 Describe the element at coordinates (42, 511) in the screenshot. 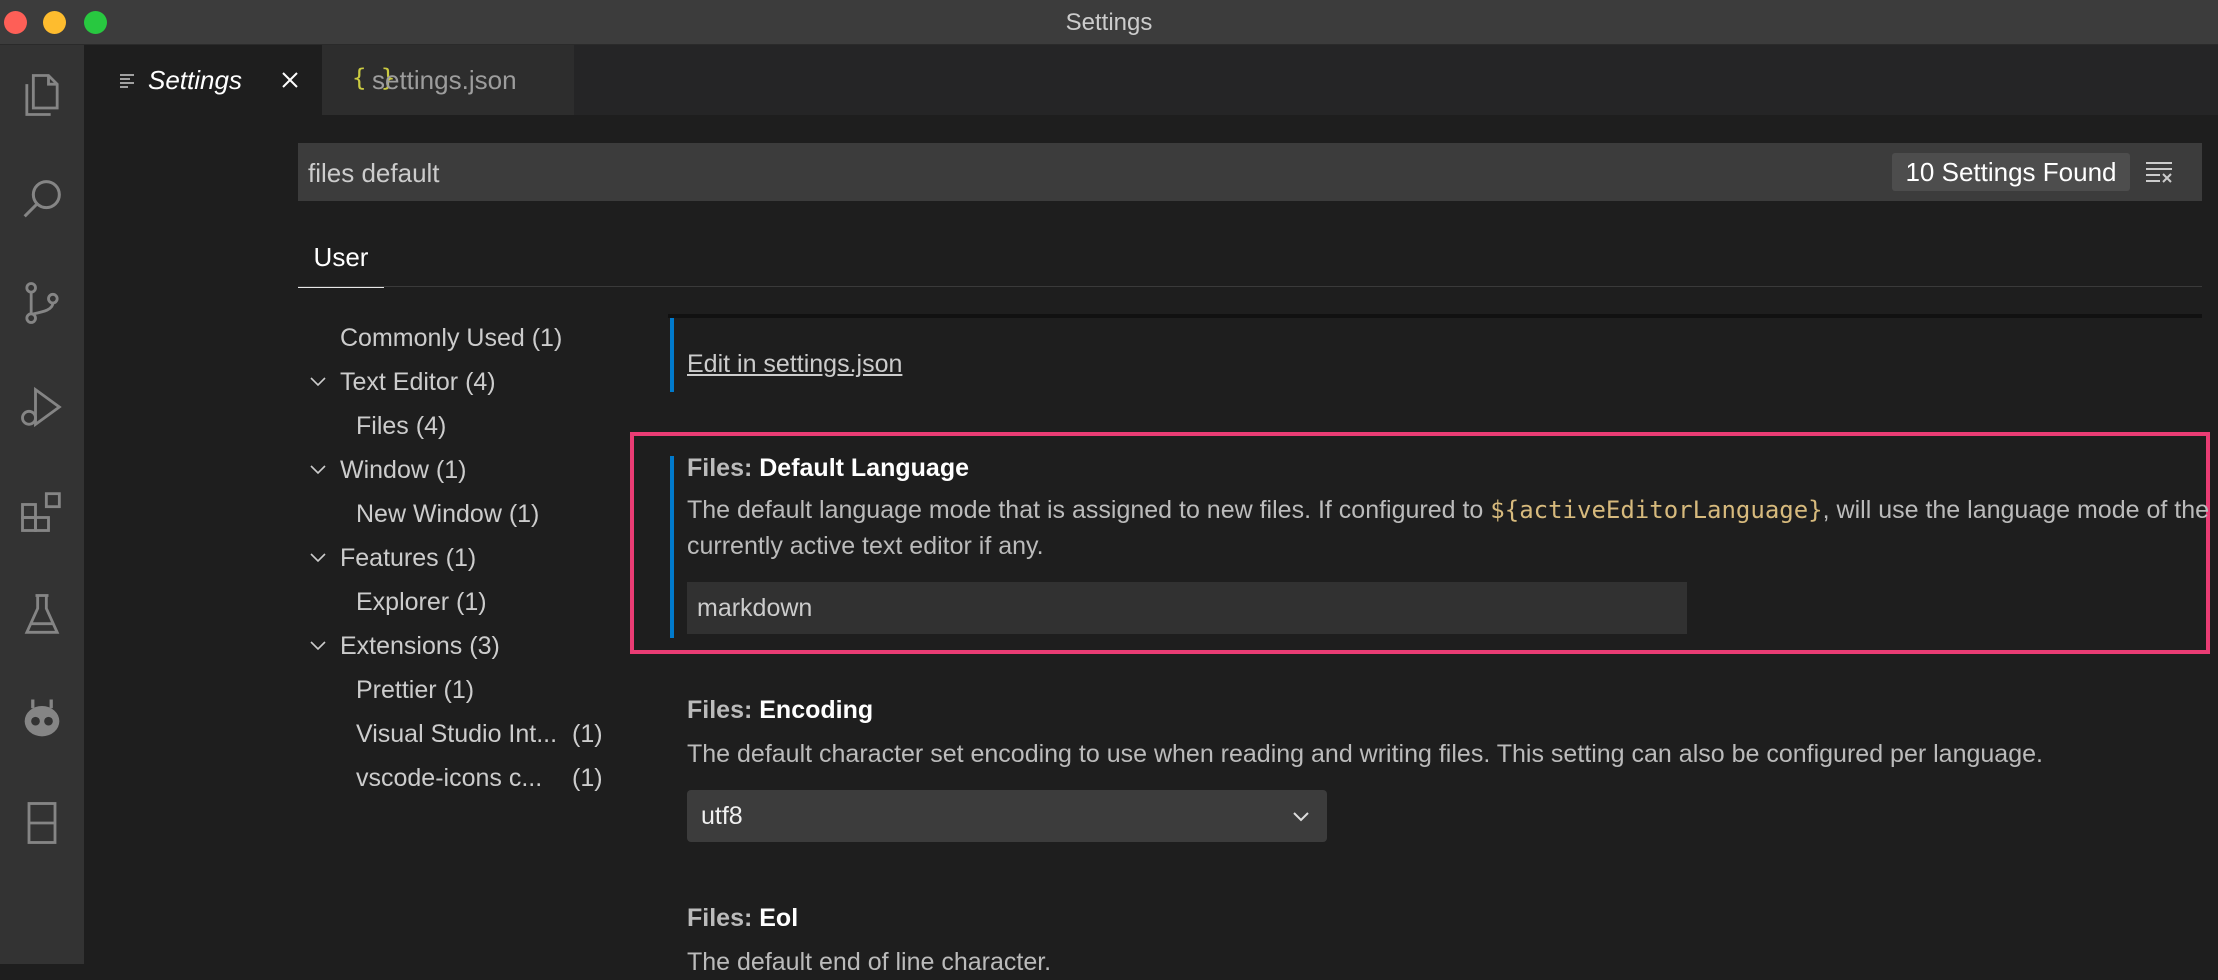

I see `extensions-icon` at that location.